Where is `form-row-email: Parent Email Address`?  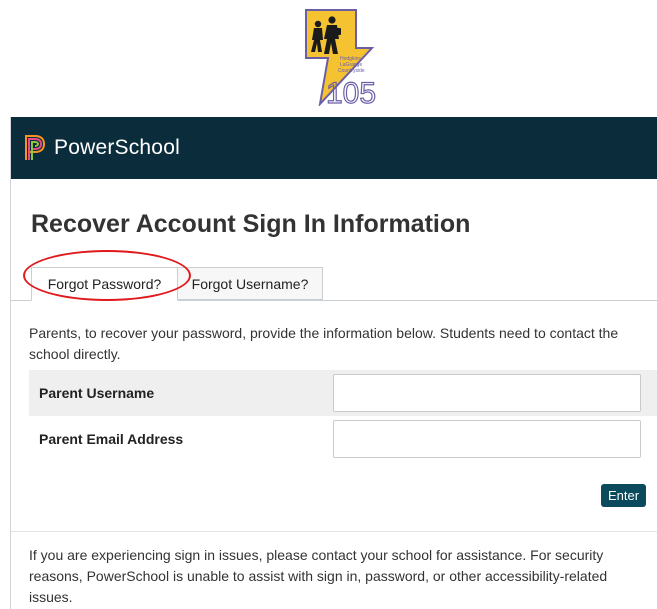 form-row-email: Parent Email Address is located at coordinates (343, 439).